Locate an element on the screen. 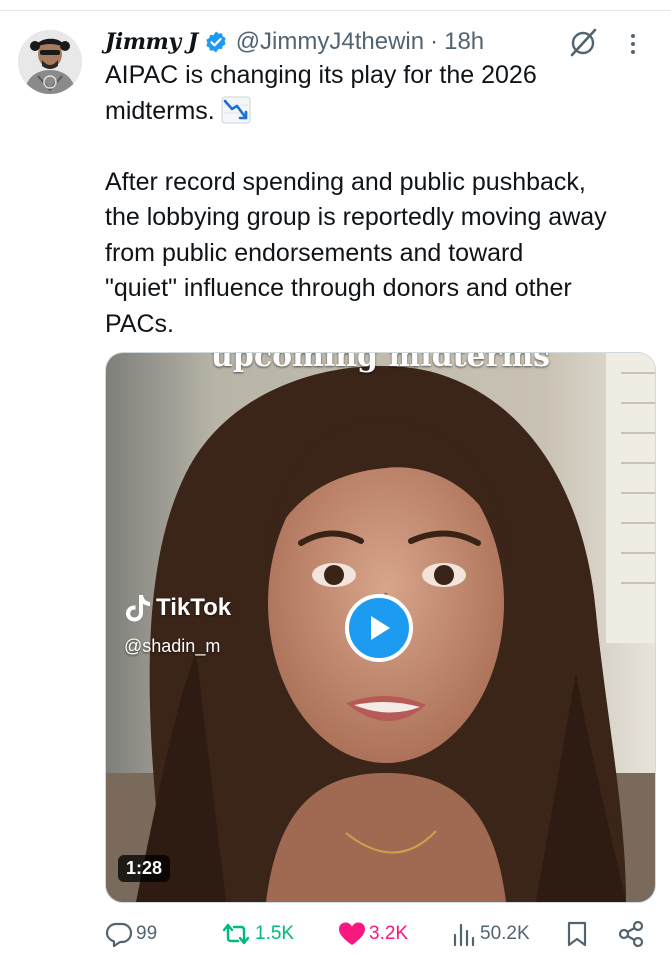  views-button: 50.2K is located at coordinates (490, 934).